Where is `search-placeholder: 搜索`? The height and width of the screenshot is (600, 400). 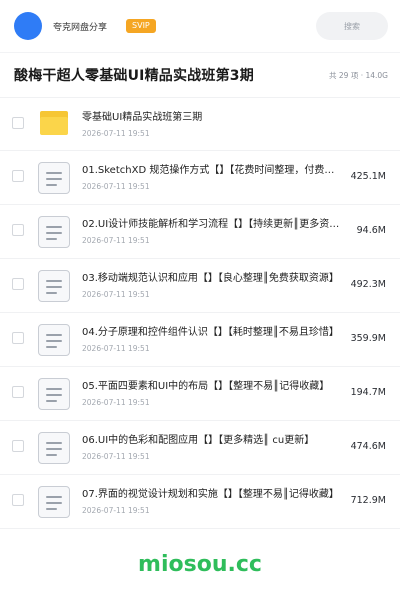
search-placeholder: 搜索 is located at coordinates (352, 26).